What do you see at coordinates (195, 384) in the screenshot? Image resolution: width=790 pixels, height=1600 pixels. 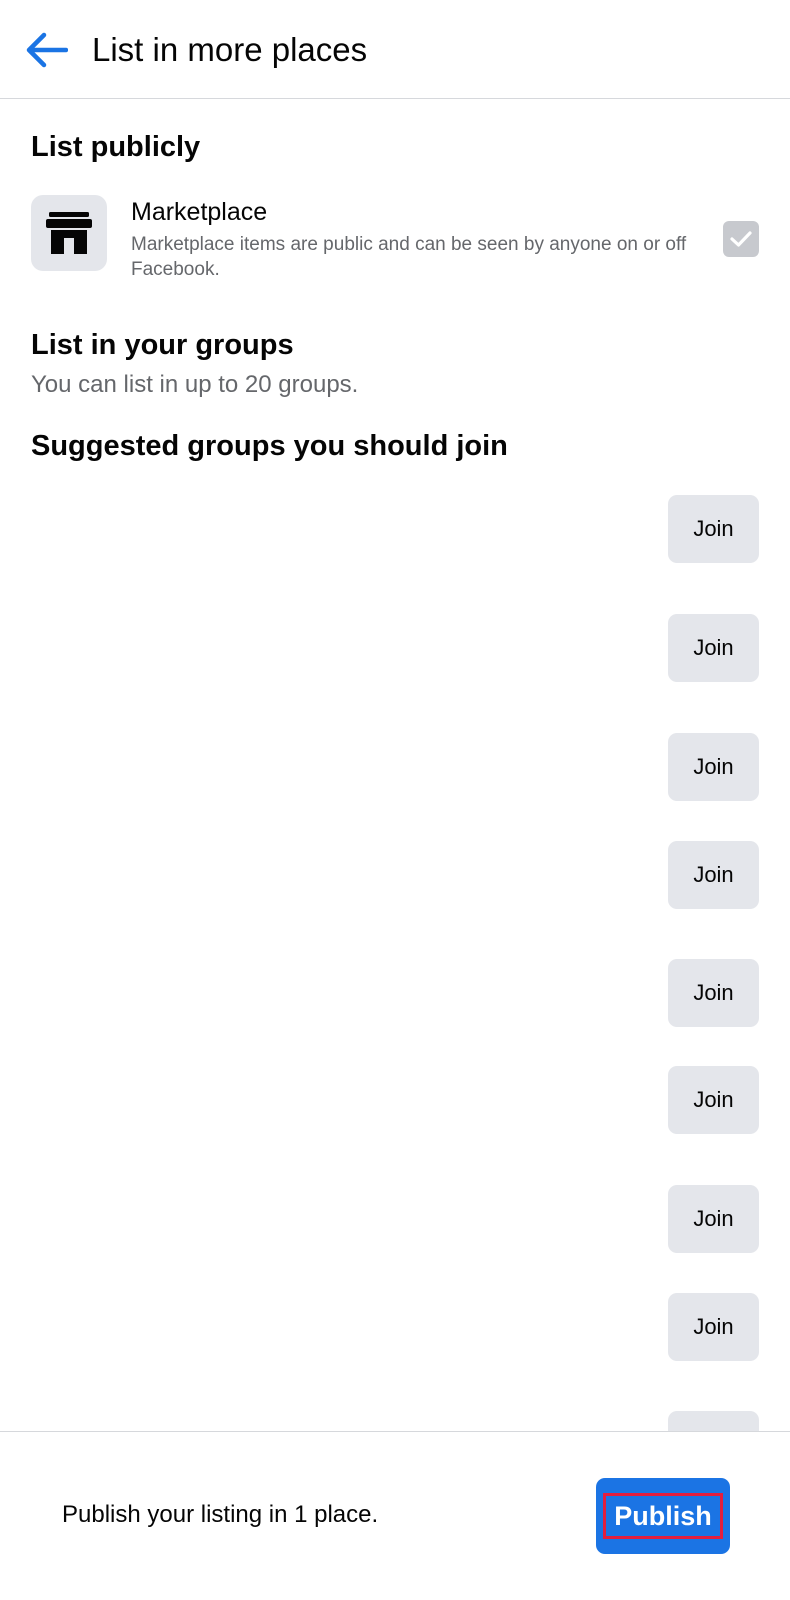 I see `groups-limit-text: You can list in up to 20 groups.` at bounding box center [195, 384].